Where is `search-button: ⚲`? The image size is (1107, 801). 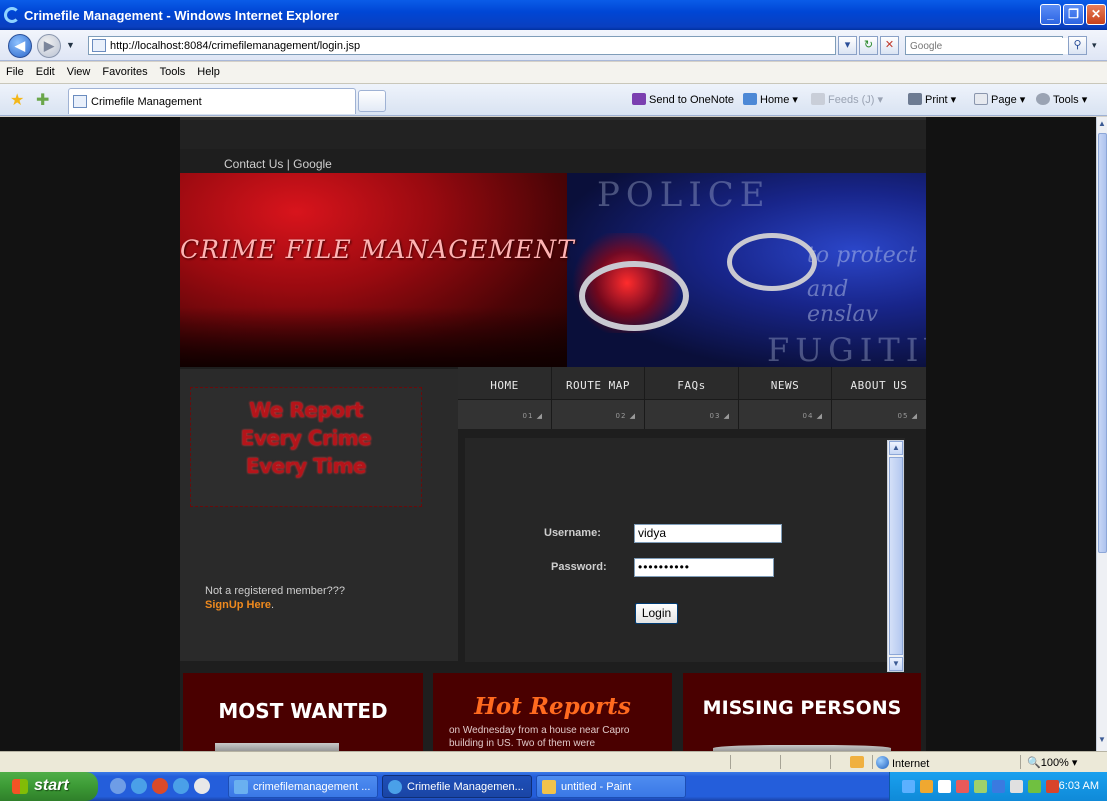
search-button: ⚲ is located at coordinates (1077, 45).